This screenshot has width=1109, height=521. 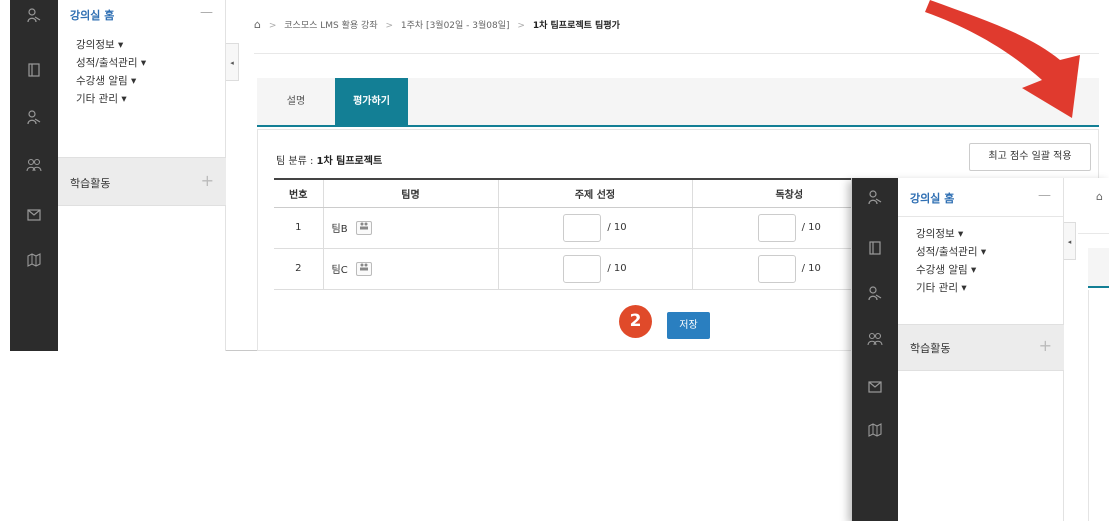 I want to click on header-topic: 주제 선정, so click(x=594, y=193).